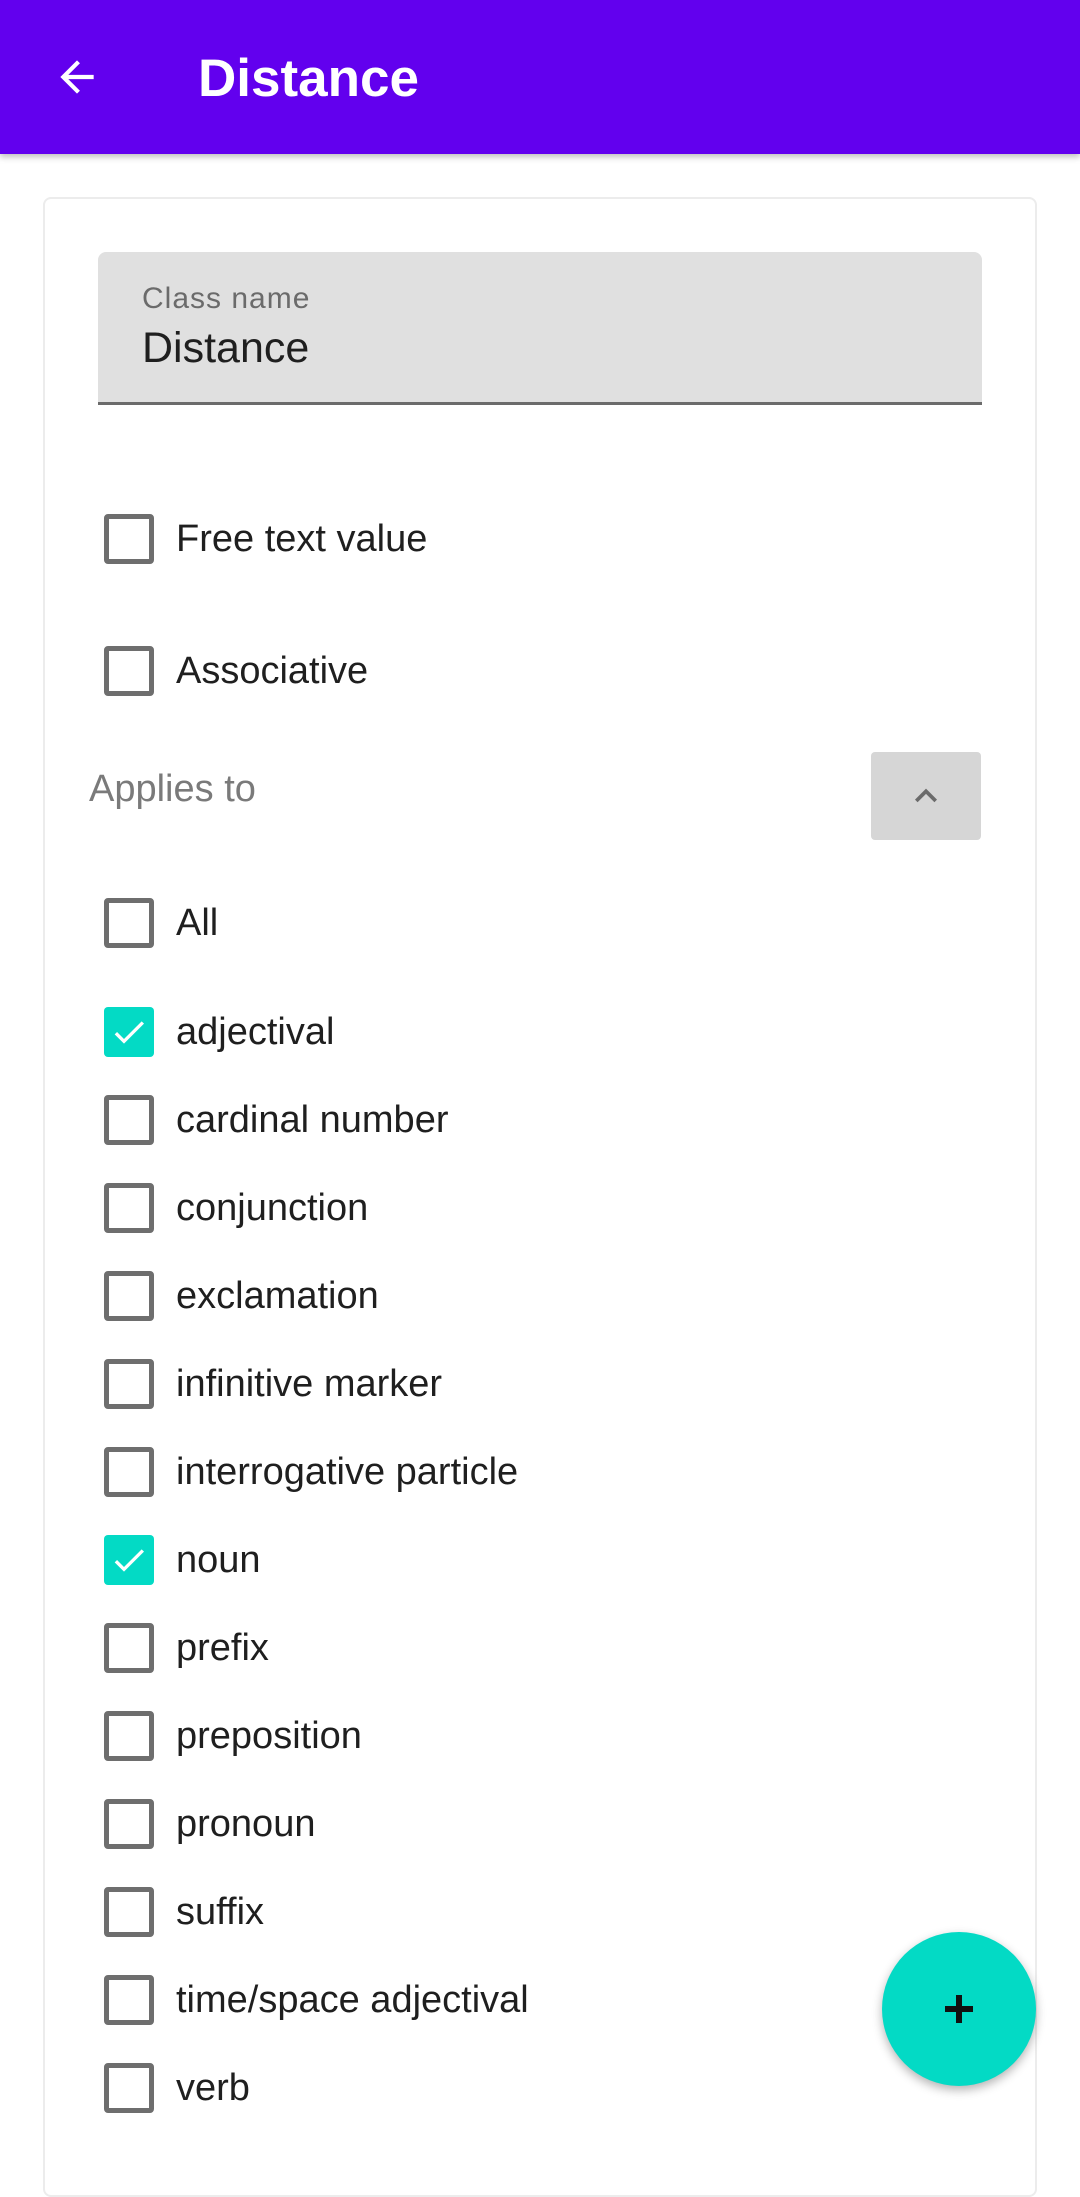 This screenshot has height=2197, width=1080. Describe the element at coordinates (352, 1999) in the screenshot. I see `pos-item-label: time/space adjectival` at that location.